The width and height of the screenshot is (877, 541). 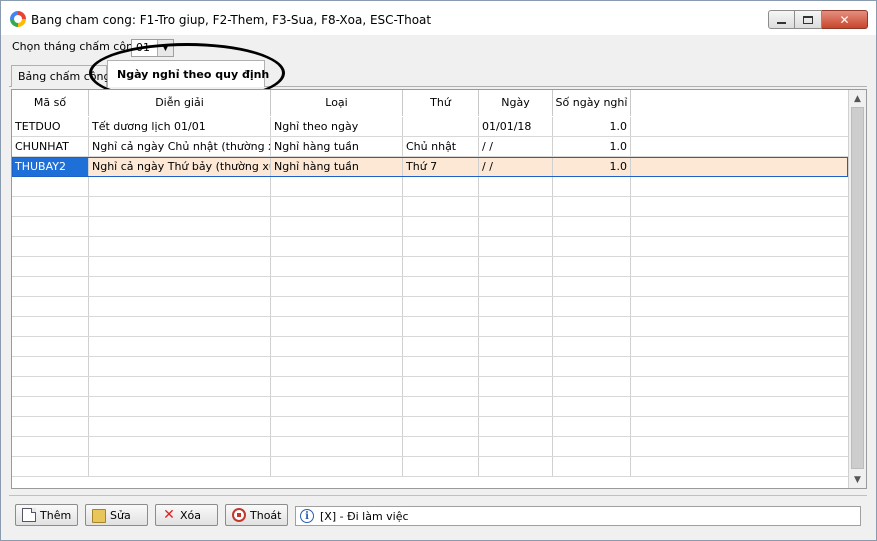 What do you see at coordinates (516, 103) in the screenshot?
I see `column-header-ngay: Ngày` at bounding box center [516, 103].